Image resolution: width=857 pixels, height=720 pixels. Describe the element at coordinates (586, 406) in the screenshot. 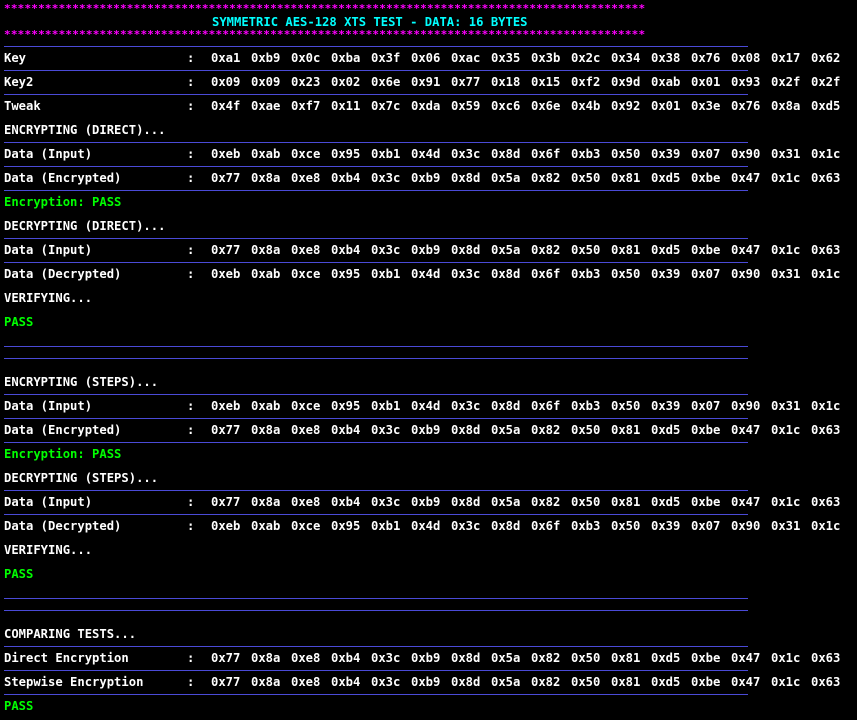

I see `hex-byte: 0xb3` at that location.